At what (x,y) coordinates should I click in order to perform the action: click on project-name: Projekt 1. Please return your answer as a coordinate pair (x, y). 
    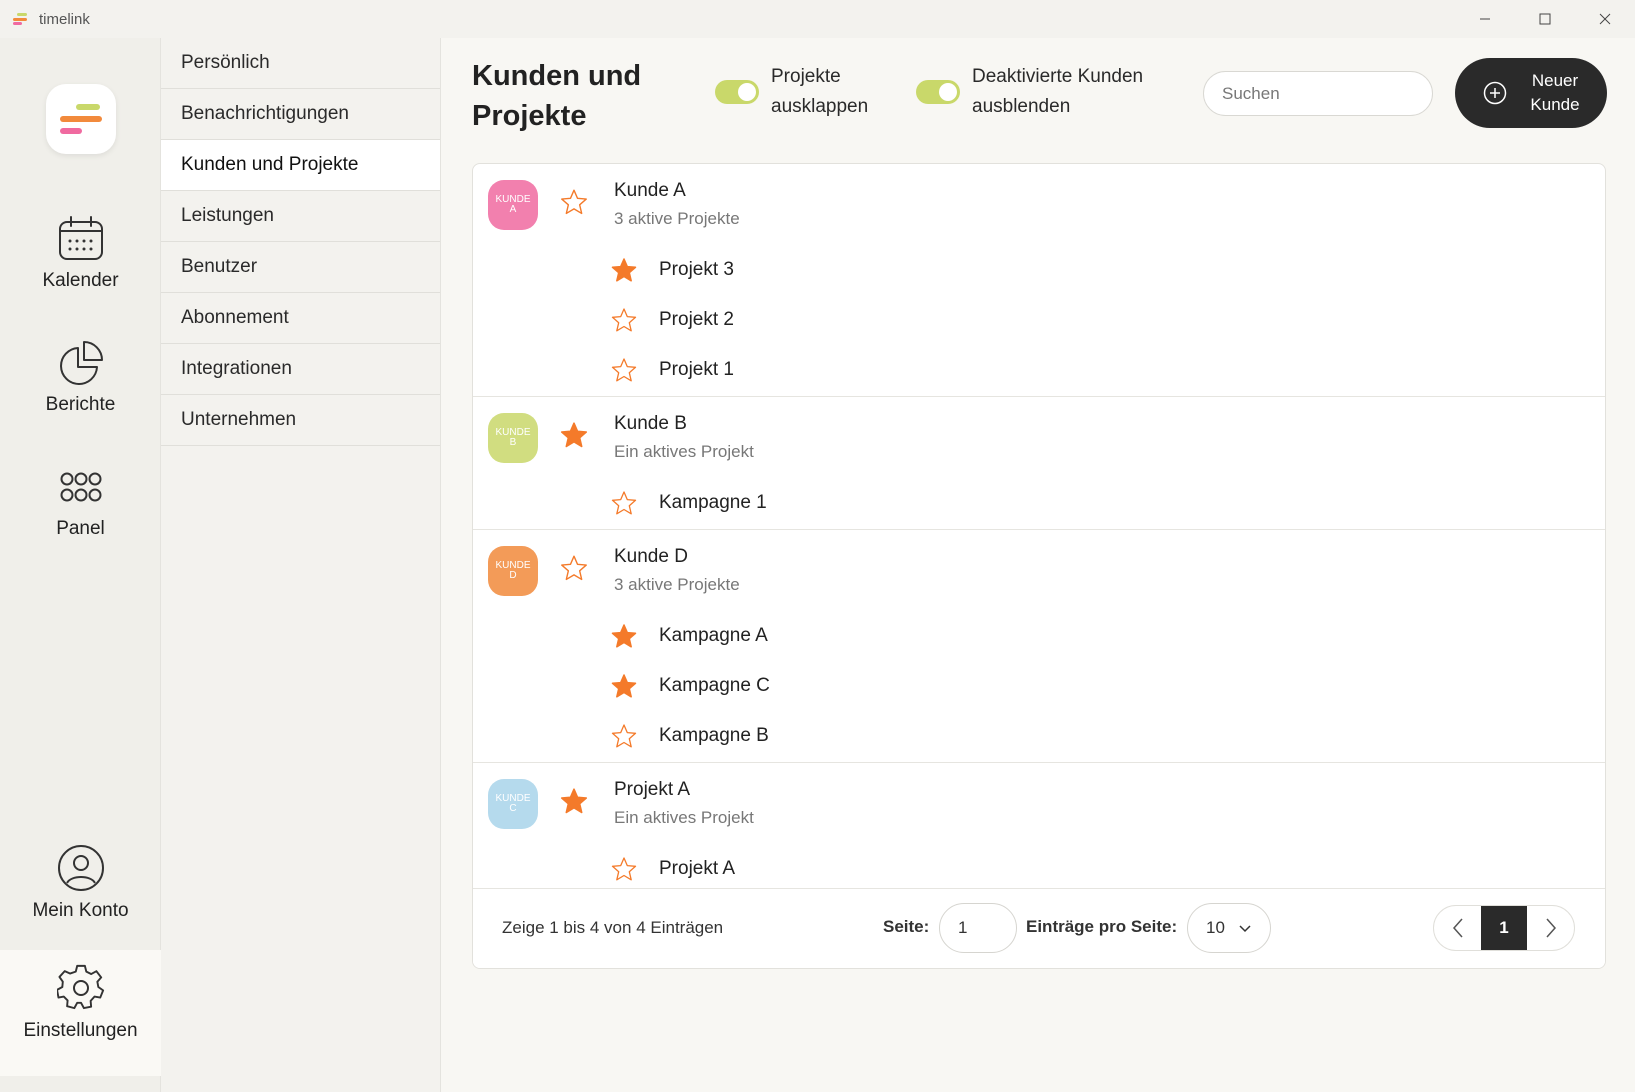
    Looking at the image, I should click on (696, 369).